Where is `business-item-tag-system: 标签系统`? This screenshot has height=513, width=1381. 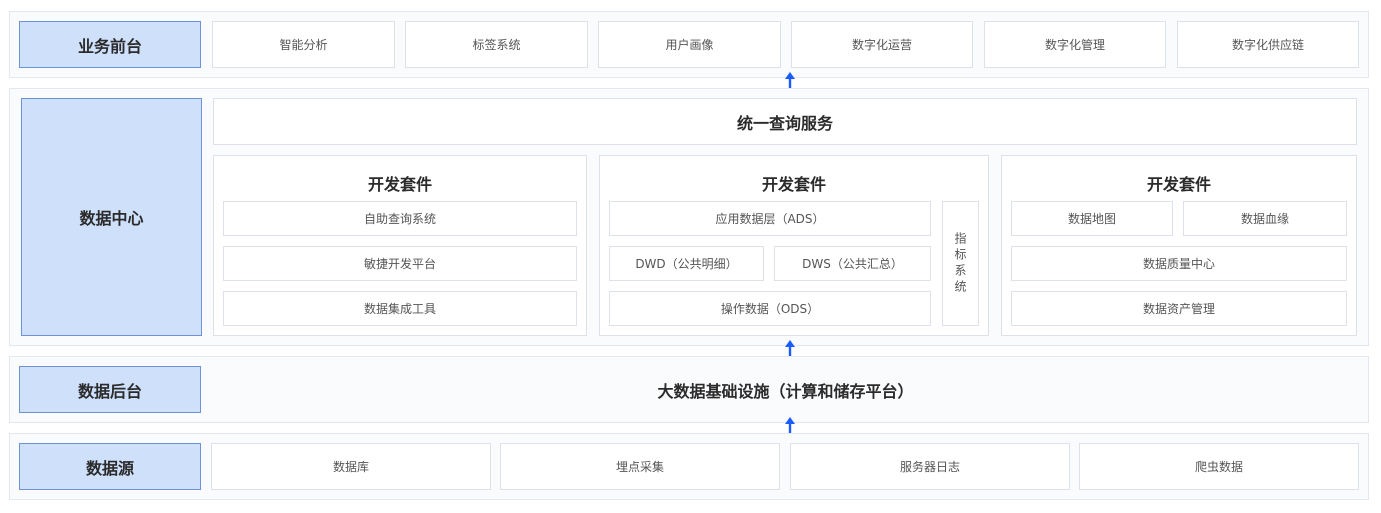
business-item-tag-system: 标签系统 is located at coordinates (496, 44).